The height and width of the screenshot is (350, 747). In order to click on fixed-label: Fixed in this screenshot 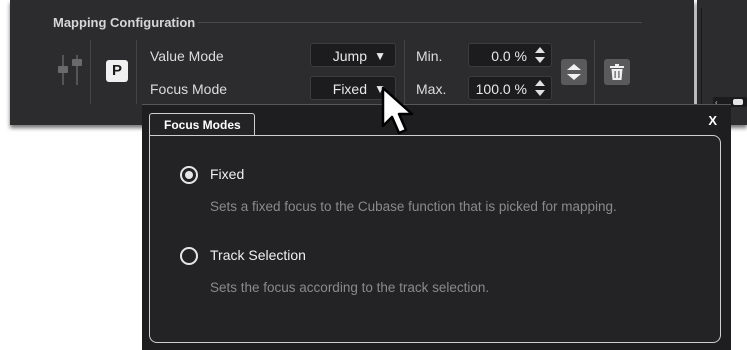, I will do `click(227, 174)`.